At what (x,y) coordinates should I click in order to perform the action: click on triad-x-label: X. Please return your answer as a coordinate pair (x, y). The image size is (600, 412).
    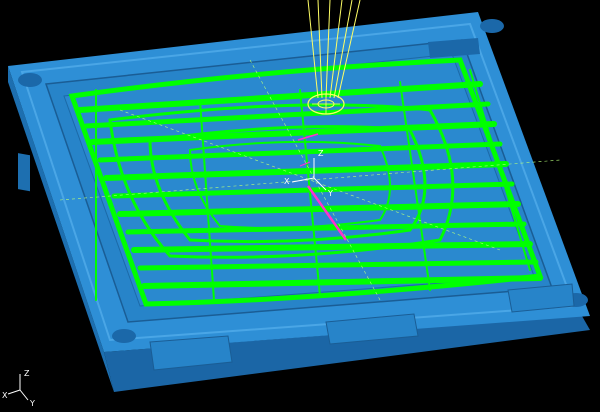
    Looking at the image, I should click on (5, 395).